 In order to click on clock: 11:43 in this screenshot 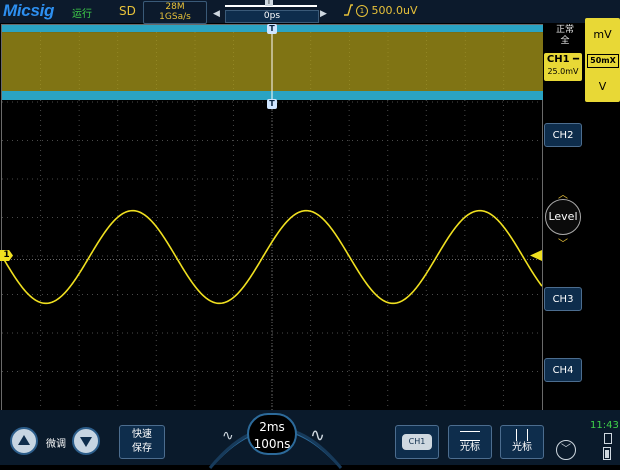, I will do `click(604, 425)`.